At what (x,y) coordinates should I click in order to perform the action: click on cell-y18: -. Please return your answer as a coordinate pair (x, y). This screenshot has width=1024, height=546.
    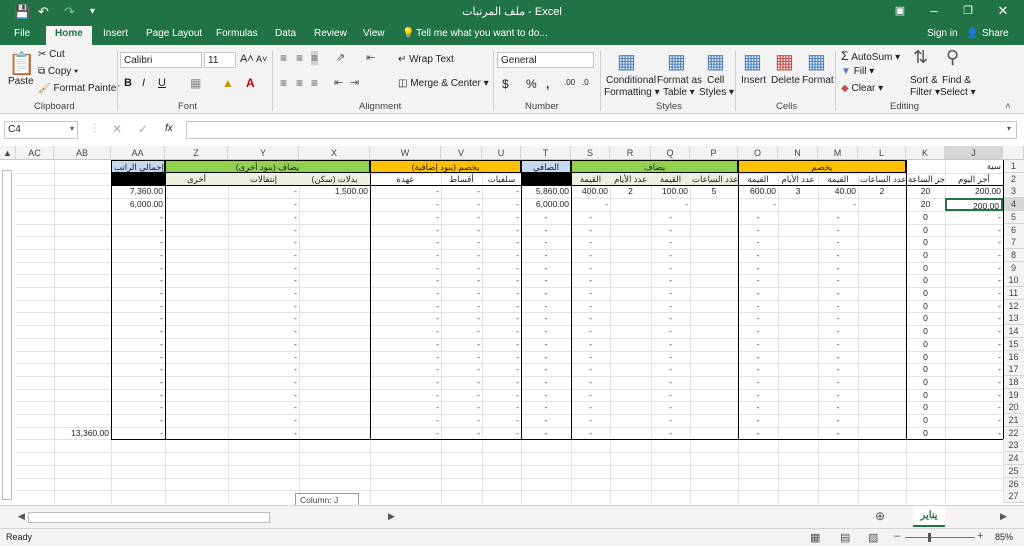
    Looking at the image, I should click on (263, 382).